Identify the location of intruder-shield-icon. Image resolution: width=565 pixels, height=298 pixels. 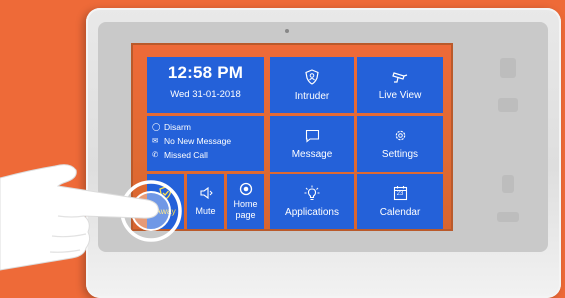
(312, 76).